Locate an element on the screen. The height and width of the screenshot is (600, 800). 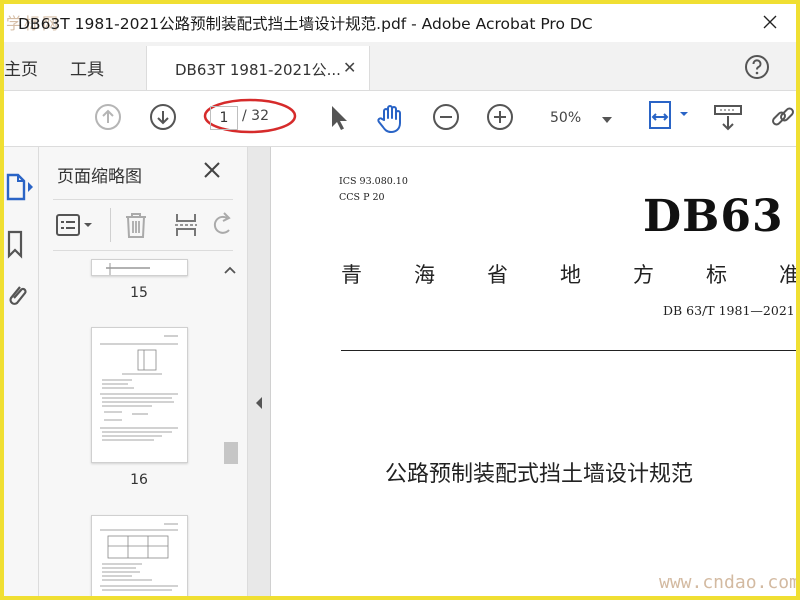
fit-page-button is located at coordinates (668, 119).